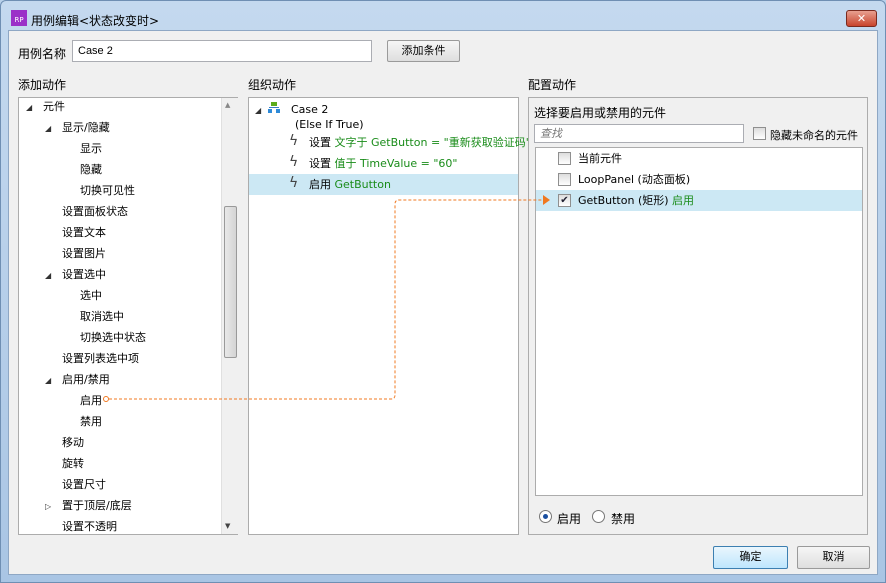 This screenshot has height=583, width=886. Describe the element at coordinates (546, 200) in the screenshot. I see `connector-arrow-icon` at that location.